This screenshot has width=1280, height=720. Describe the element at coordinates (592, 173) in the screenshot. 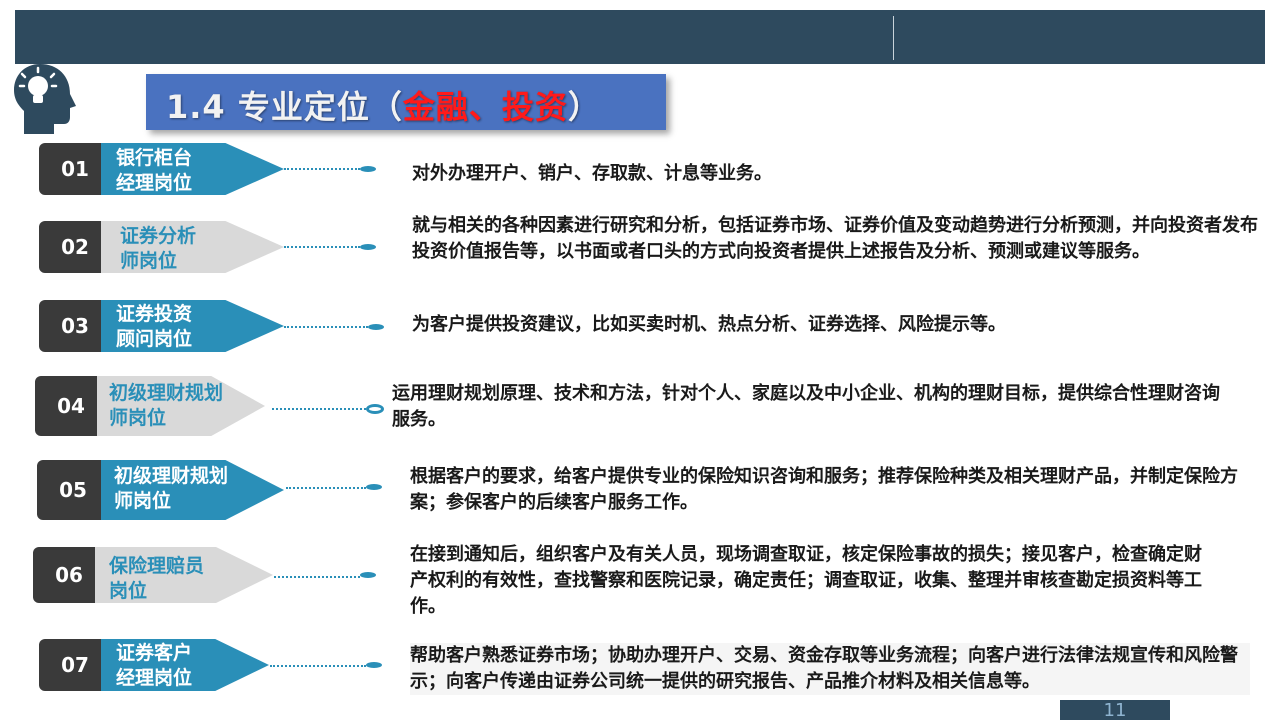

I see `role-description: 对外办理开户、销户、存取款、计息等业务。` at that location.